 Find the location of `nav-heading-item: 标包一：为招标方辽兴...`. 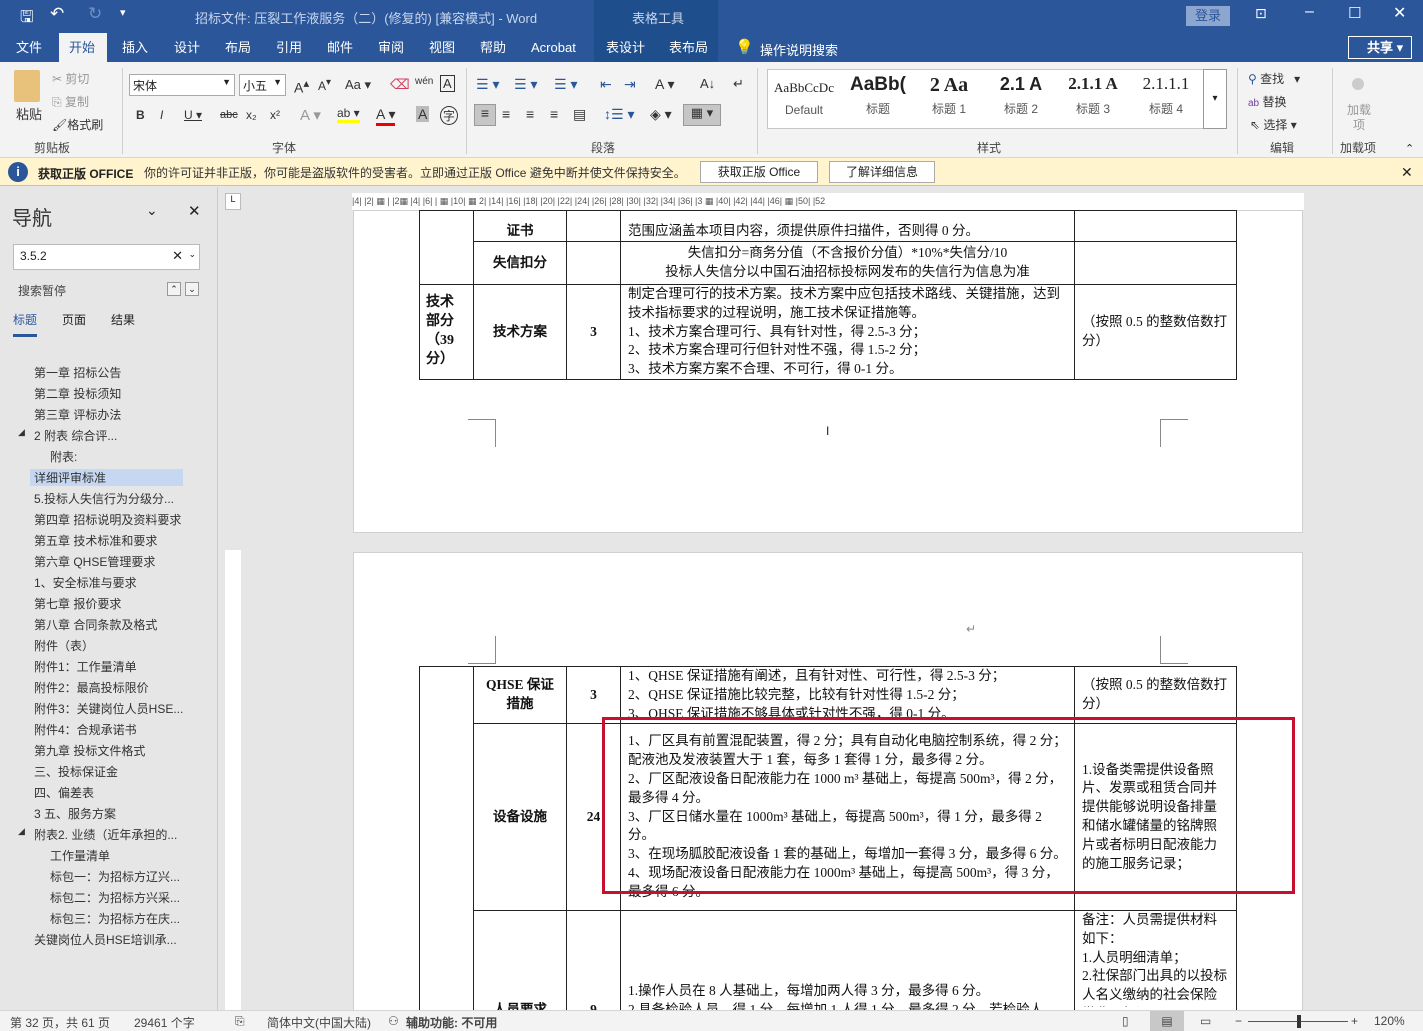

nav-heading-item: 标包一：为招标方辽兴... is located at coordinates (115, 876).